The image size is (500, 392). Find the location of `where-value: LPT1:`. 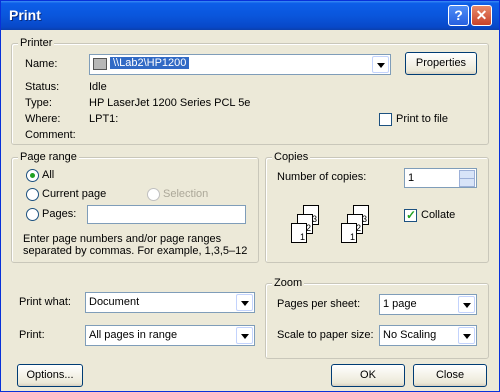

where-value: LPT1: is located at coordinates (104, 119).